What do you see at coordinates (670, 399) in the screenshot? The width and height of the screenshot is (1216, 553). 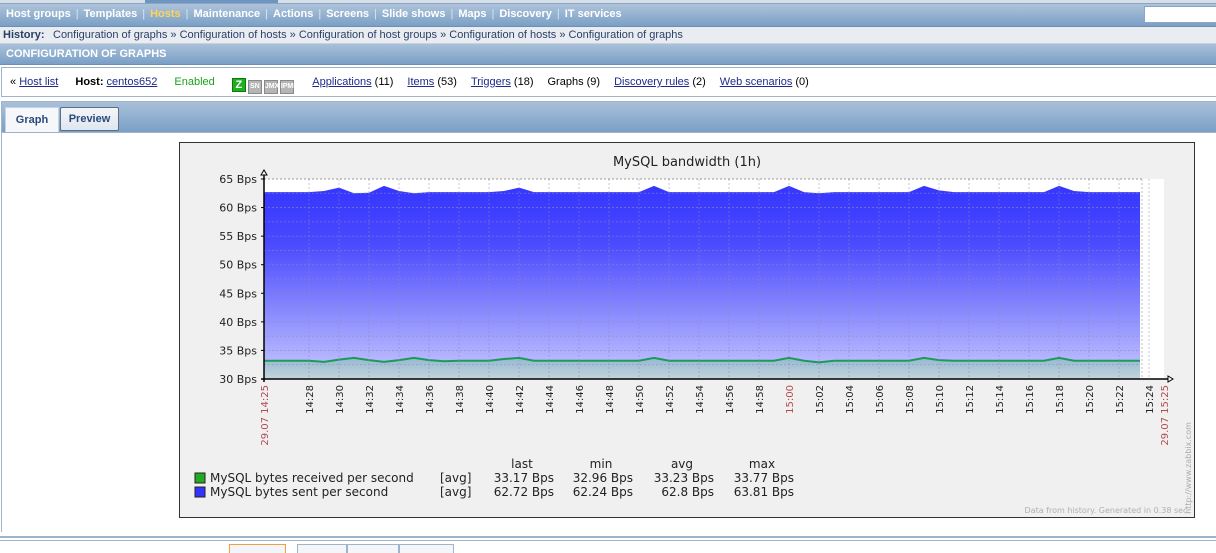 I see `x-tick-label: 14:52` at bounding box center [670, 399].